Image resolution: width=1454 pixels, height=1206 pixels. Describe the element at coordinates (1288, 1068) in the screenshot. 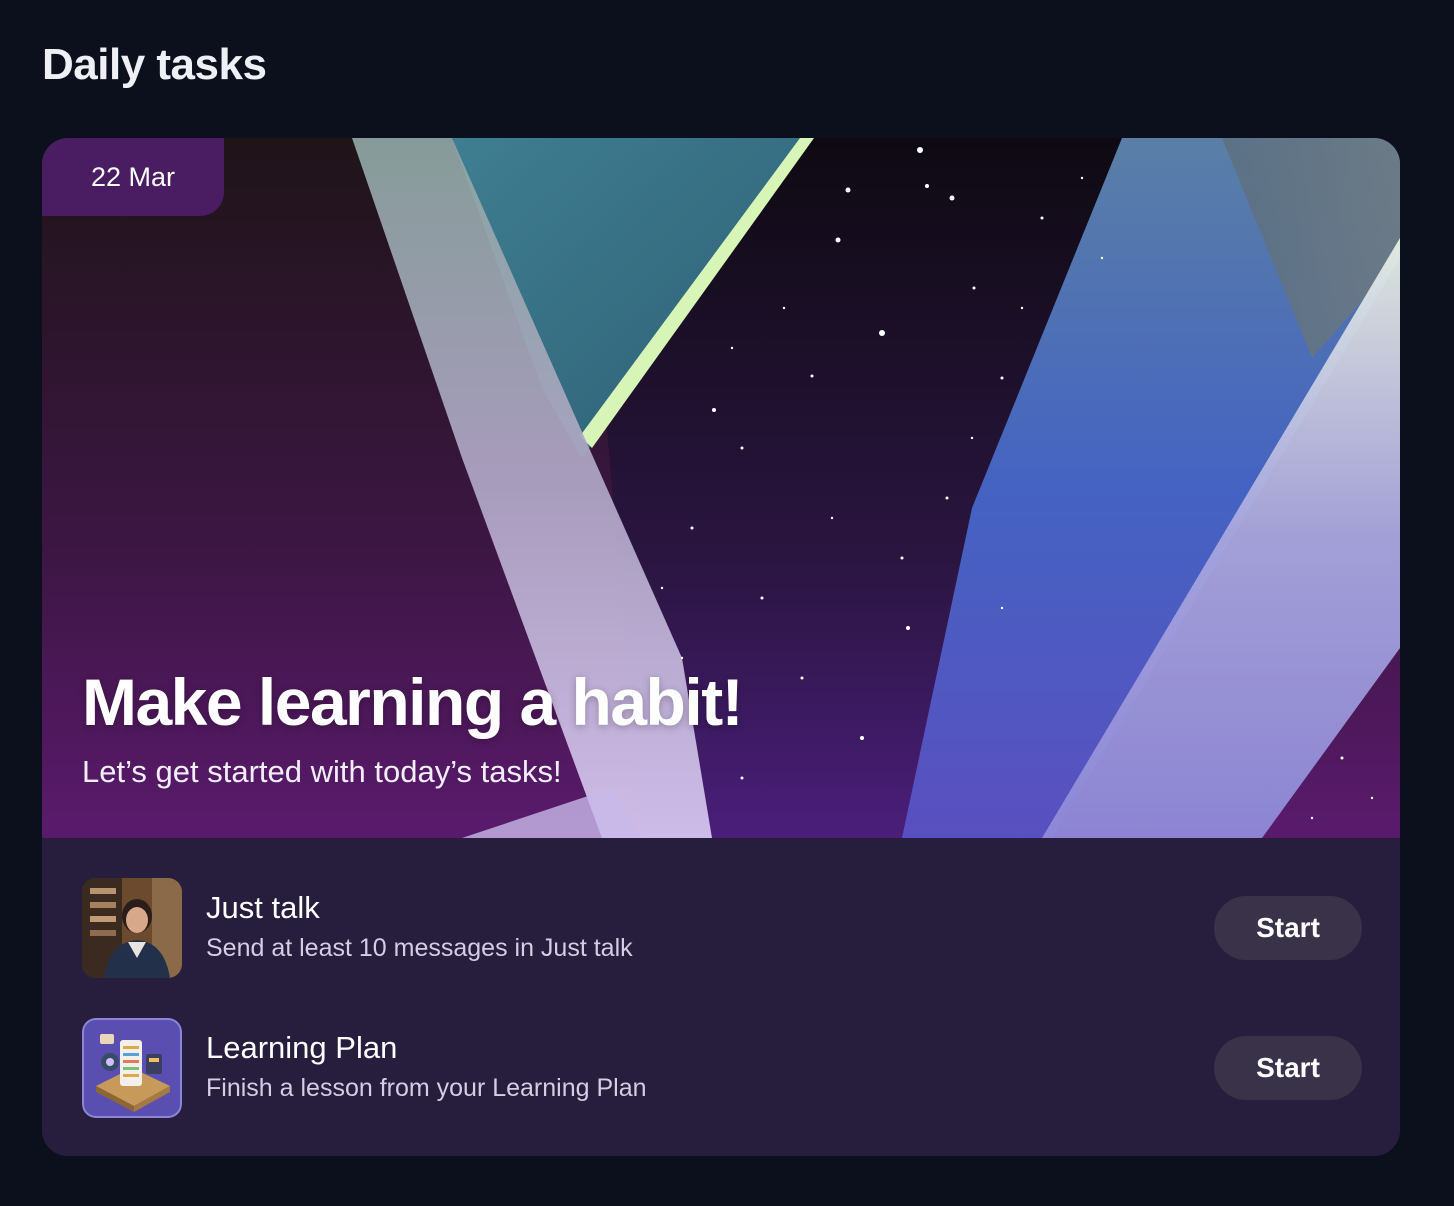

I see `start-button-learning-plan: Start` at that location.